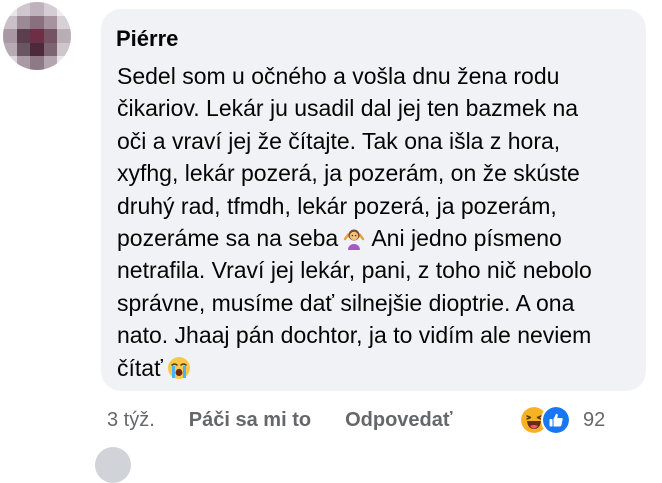  What do you see at coordinates (250, 420) in the screenshot?
I see `like-button: Páči sa mi to` at bounding box center [250, 420].